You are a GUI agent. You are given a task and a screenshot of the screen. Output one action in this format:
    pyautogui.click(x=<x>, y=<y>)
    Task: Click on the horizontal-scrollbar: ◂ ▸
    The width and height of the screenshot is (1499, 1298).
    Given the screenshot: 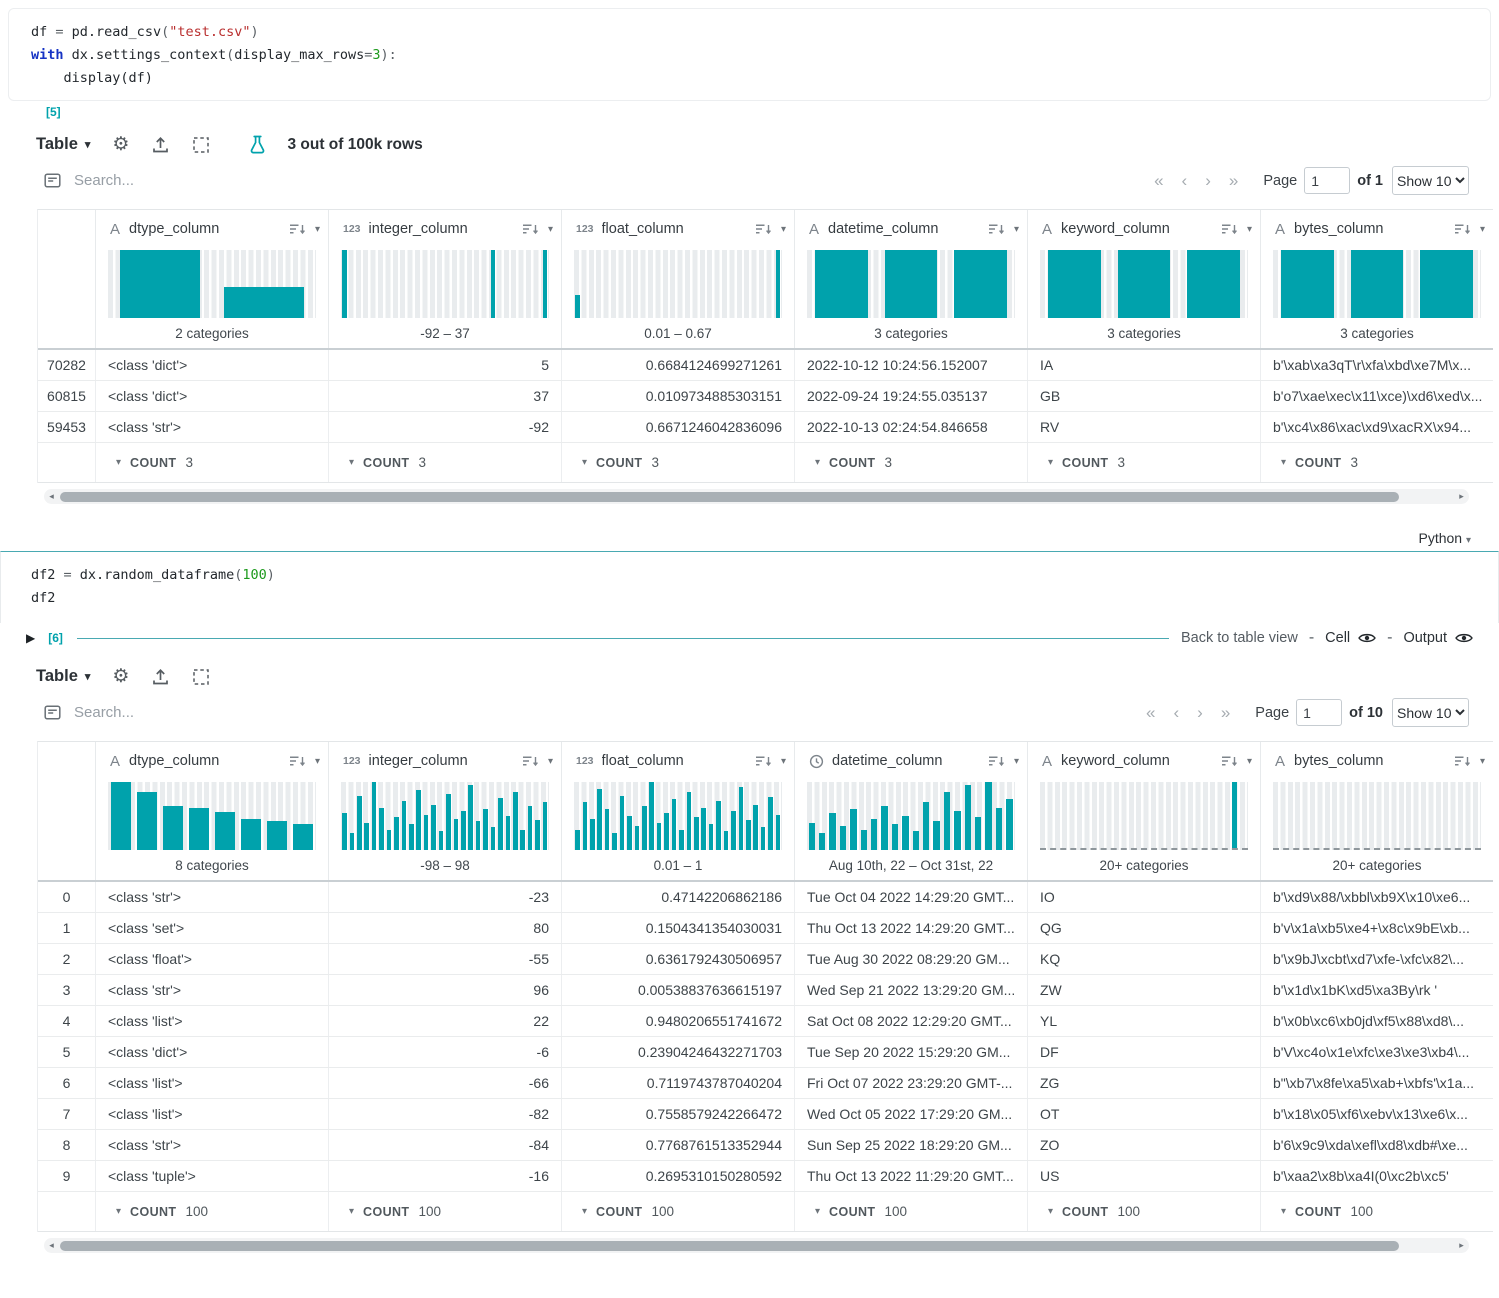 What is the action you would take?
    pyautogui.click(x=756, y=1245)
    